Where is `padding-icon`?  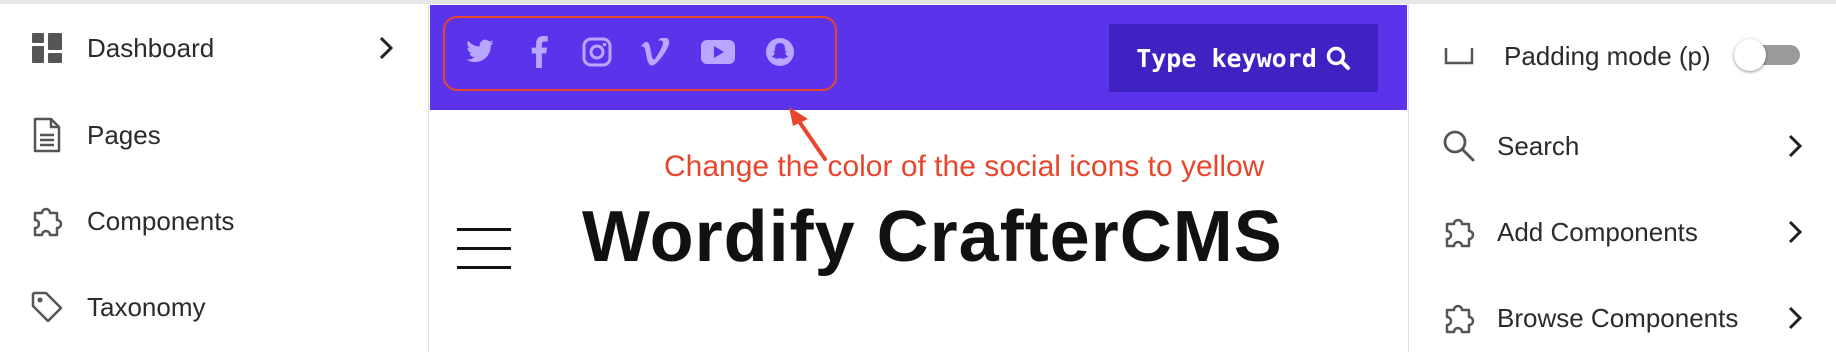
padding-icon is located at coordinates (1459, 56).